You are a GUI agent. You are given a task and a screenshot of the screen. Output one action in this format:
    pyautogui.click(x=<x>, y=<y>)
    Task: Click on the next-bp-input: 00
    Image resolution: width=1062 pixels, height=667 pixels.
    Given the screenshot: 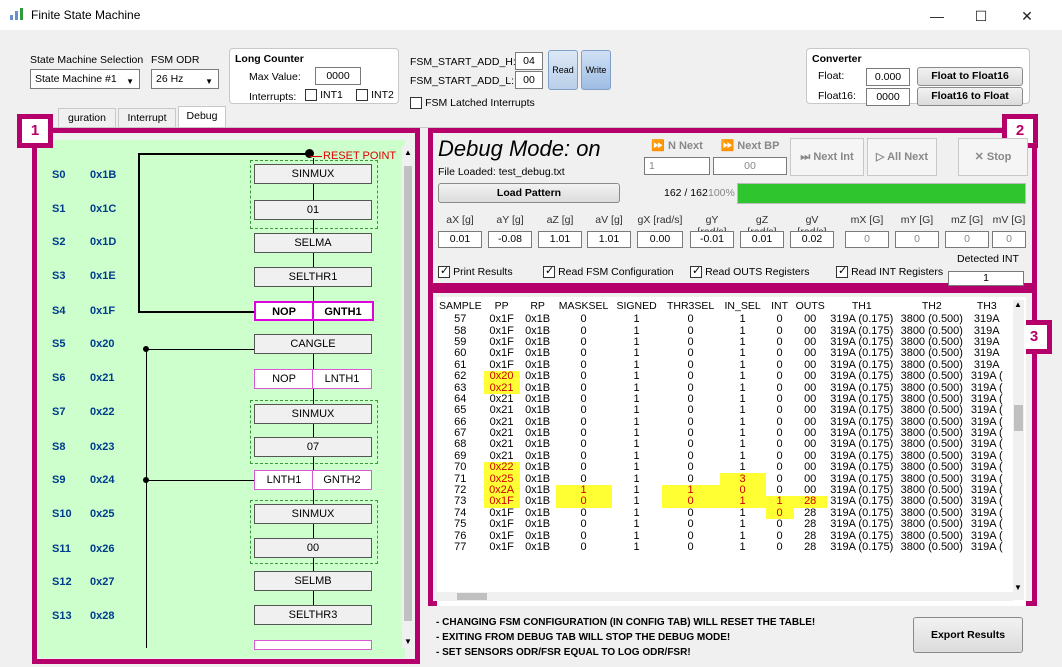 What is the action you would take?
    pyautogui.click(x=750, y=166)
    